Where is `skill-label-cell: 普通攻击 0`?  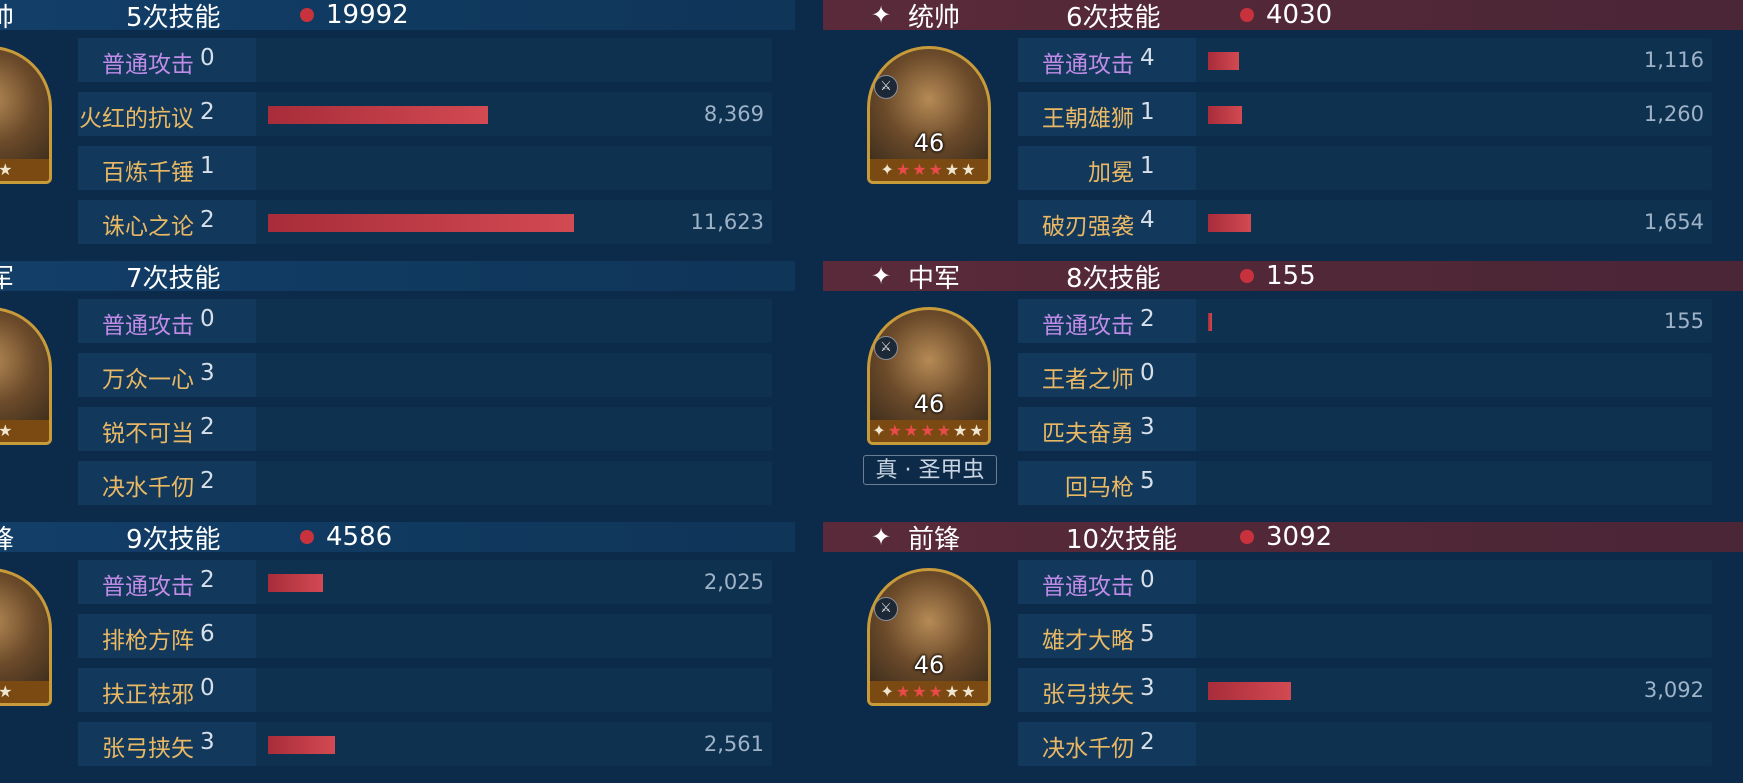 skill-label-cell: 普通攻击 0 is located at coordinates (1107, 582).